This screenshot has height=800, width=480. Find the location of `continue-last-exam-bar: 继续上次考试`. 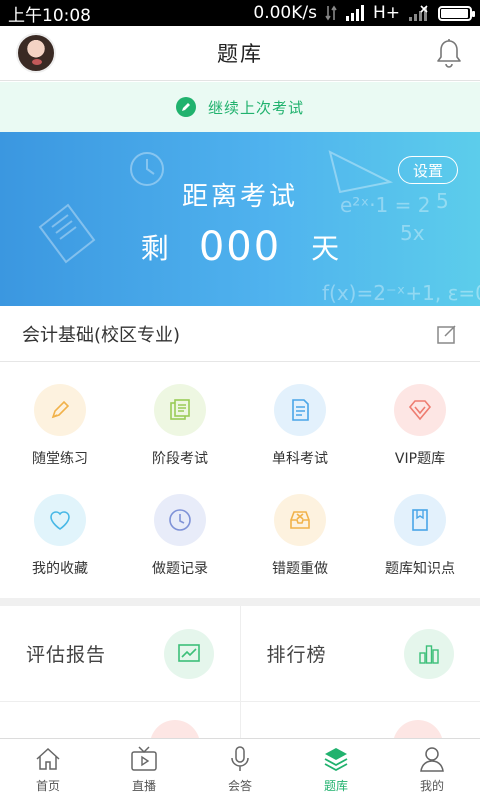

continue-last-exam-bar: 继续上次考试 is located at coordinates (240, 107).